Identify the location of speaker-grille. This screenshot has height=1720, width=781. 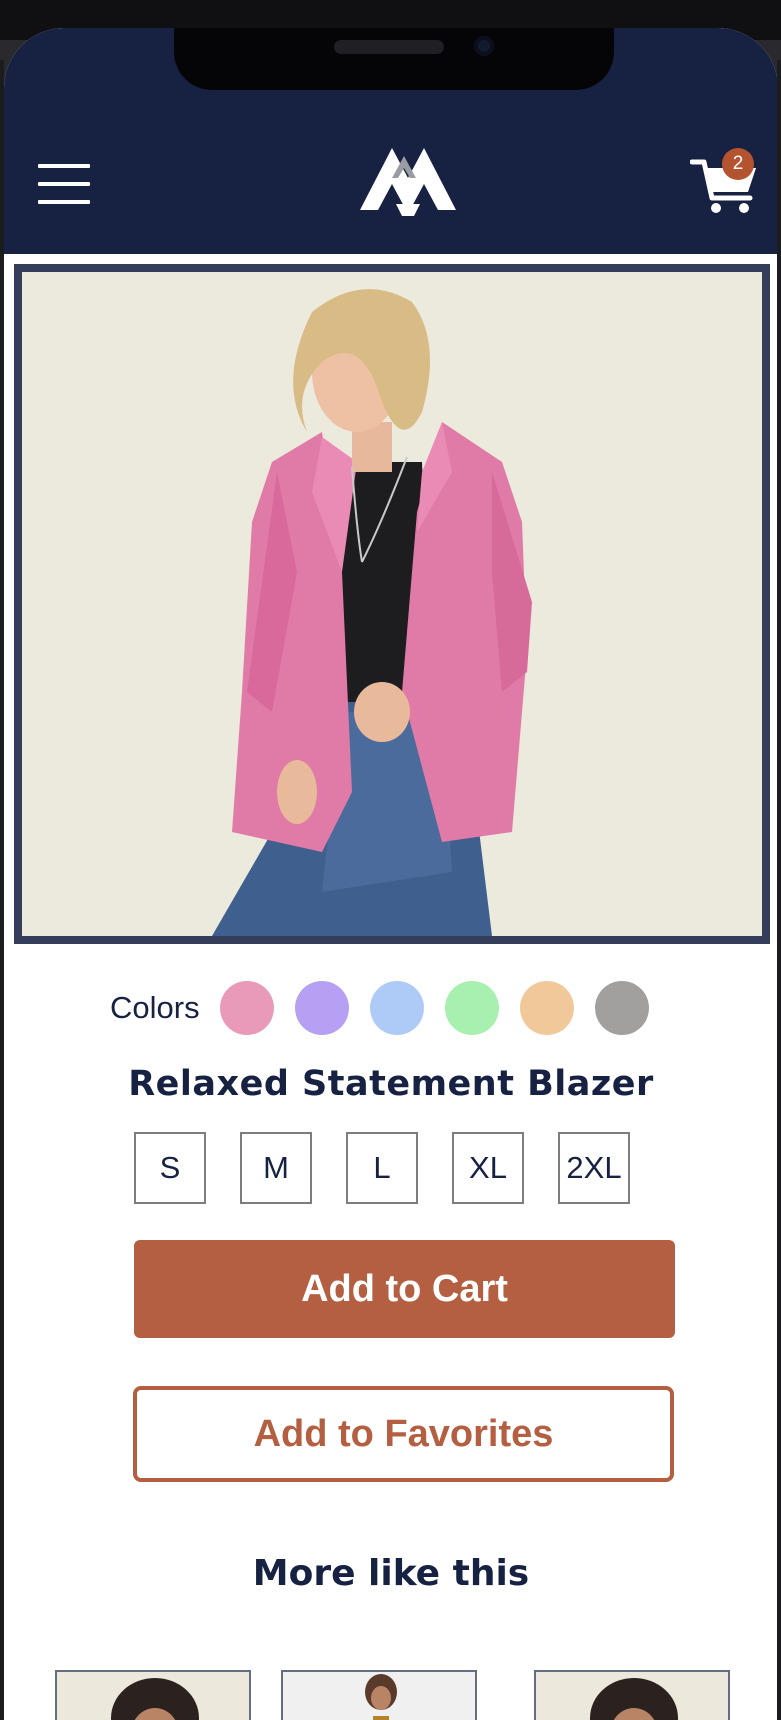
(389, 47).